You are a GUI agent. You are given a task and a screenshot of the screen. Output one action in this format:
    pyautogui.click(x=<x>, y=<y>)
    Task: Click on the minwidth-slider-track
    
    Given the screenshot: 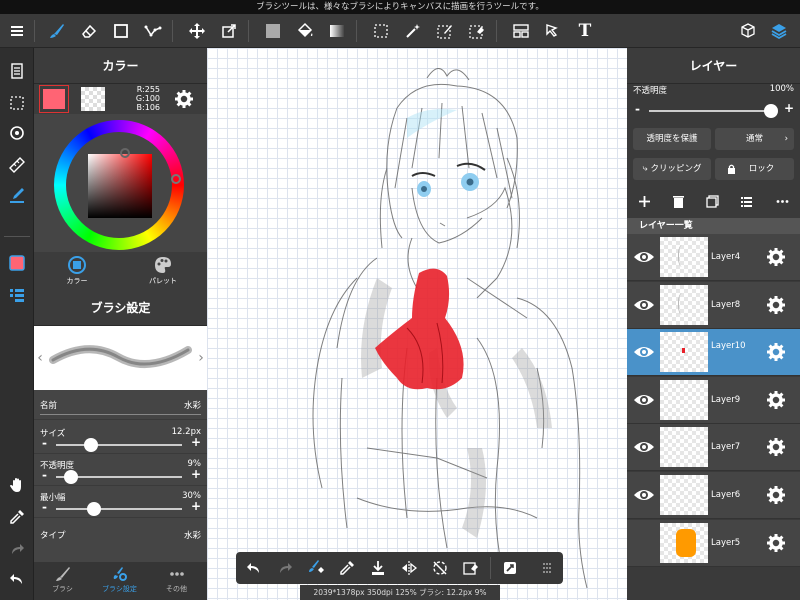 What is the action you would take?
    pyautogui.click(x=119, y=509)
    